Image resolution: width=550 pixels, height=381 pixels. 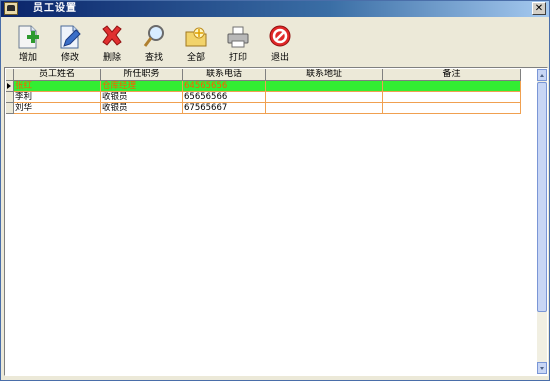 What do you see at coordinates (57, 75) in the screenshot?
I see `column-header-name: 员工姓名` at bounding box center [57, 75].